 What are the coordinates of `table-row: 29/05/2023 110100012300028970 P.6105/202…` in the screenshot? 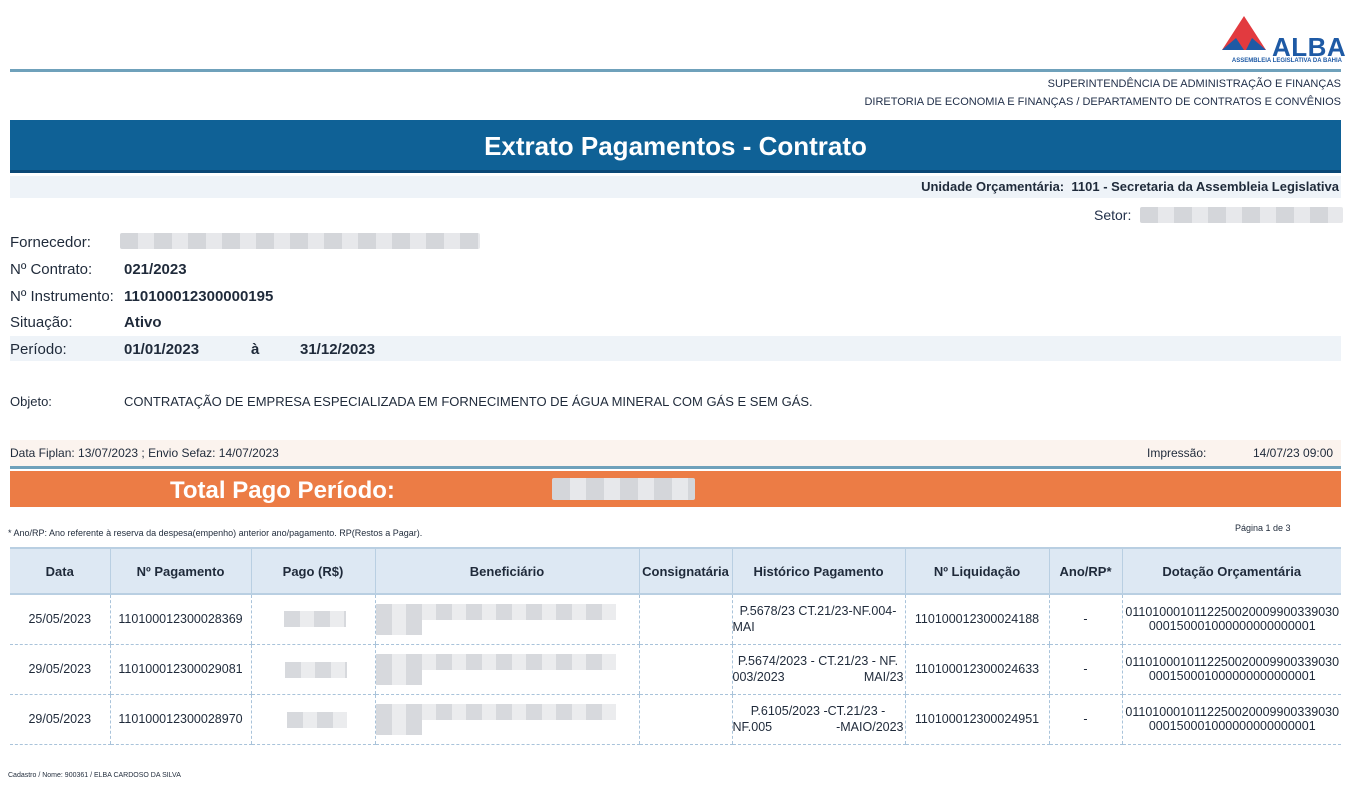 It's located at (675, 719).